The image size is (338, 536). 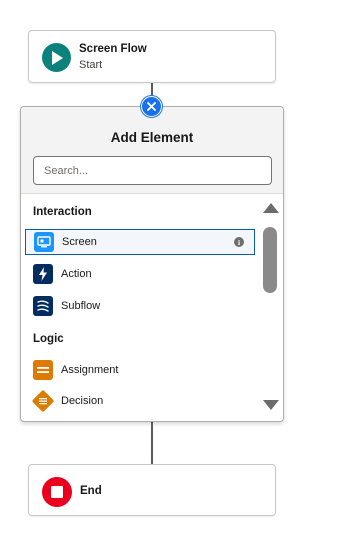 I want to click on scrollbar, so click(x=270, y=308).